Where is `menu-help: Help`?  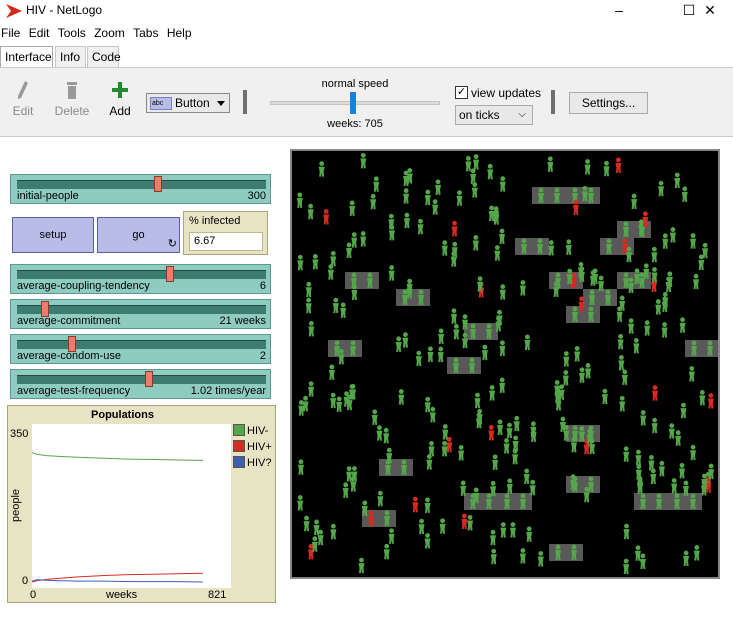 menu-help: Help is located at coordinates (181, 32).